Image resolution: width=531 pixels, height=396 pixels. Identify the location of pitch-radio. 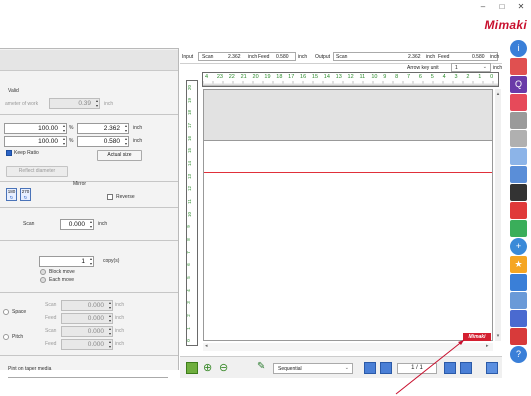
(6, 337).